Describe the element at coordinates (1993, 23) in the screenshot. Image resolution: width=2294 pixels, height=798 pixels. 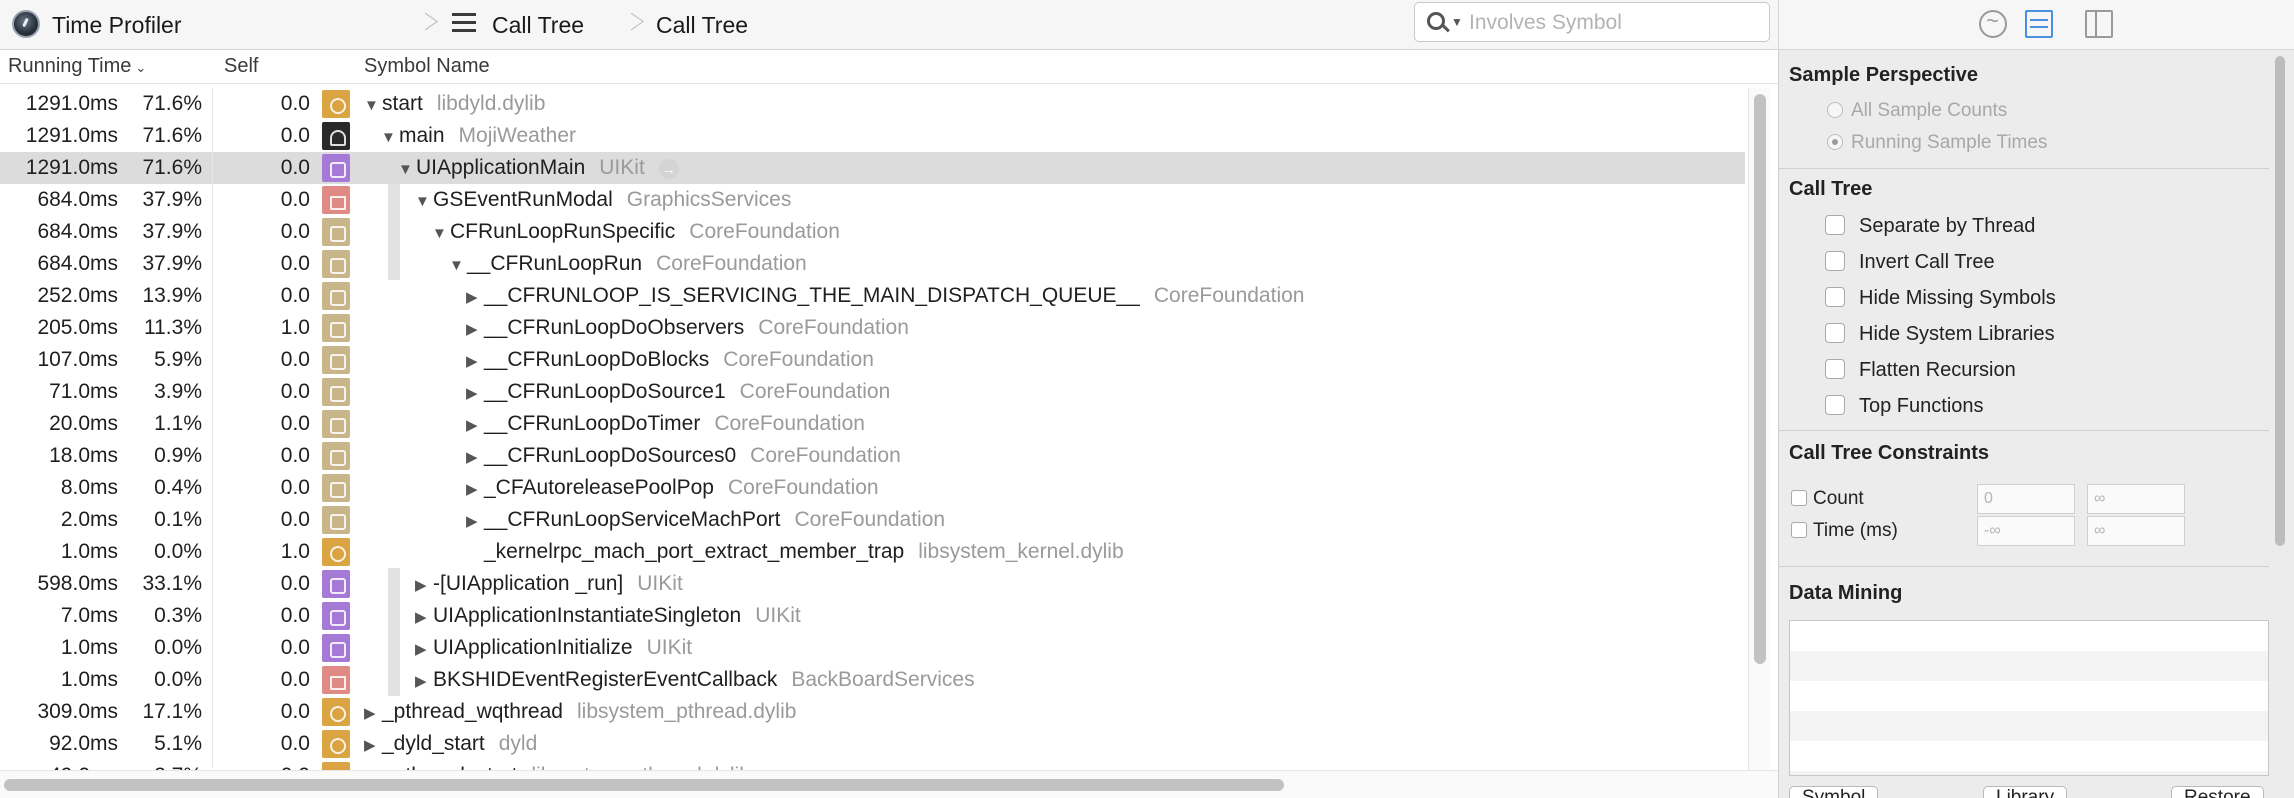
I see `record-settings-icon` at that location.